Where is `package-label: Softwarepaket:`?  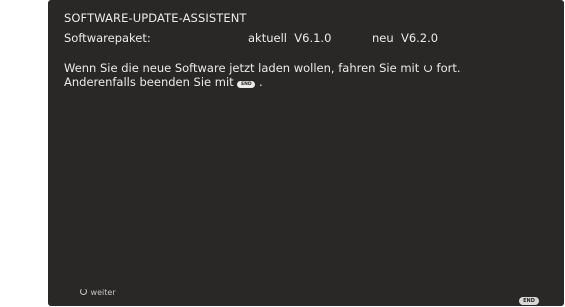
package-label: Softwarepaket: is located at coordinates (107, 38).